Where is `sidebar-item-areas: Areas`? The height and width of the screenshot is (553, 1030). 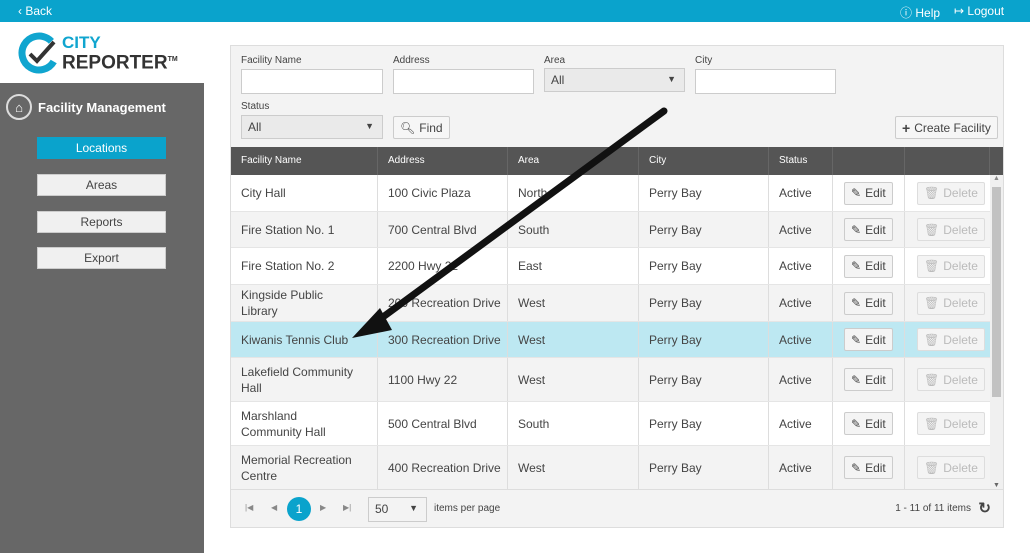
sidebar-item-areas: Areas is located at coordinates (101, 185).